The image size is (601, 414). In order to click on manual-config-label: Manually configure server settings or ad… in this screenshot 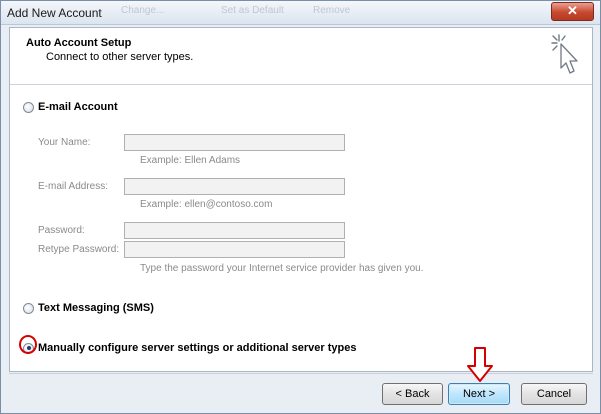, I will do `click(197, 348)`.